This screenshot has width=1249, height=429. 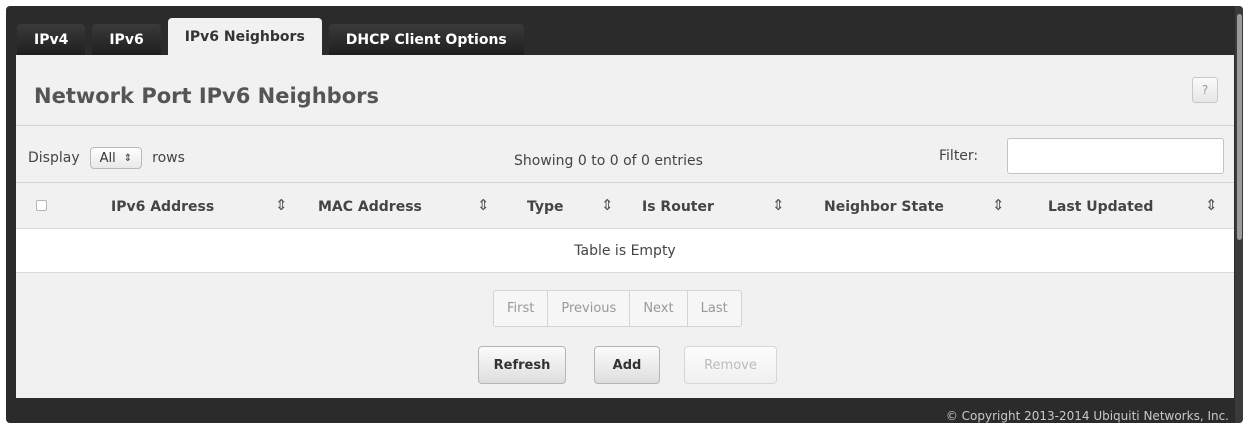 What do you see at coordinates (959, 156) in the screenshot?
I see `filter-label: Filter:` at bounding box center [959, 156].